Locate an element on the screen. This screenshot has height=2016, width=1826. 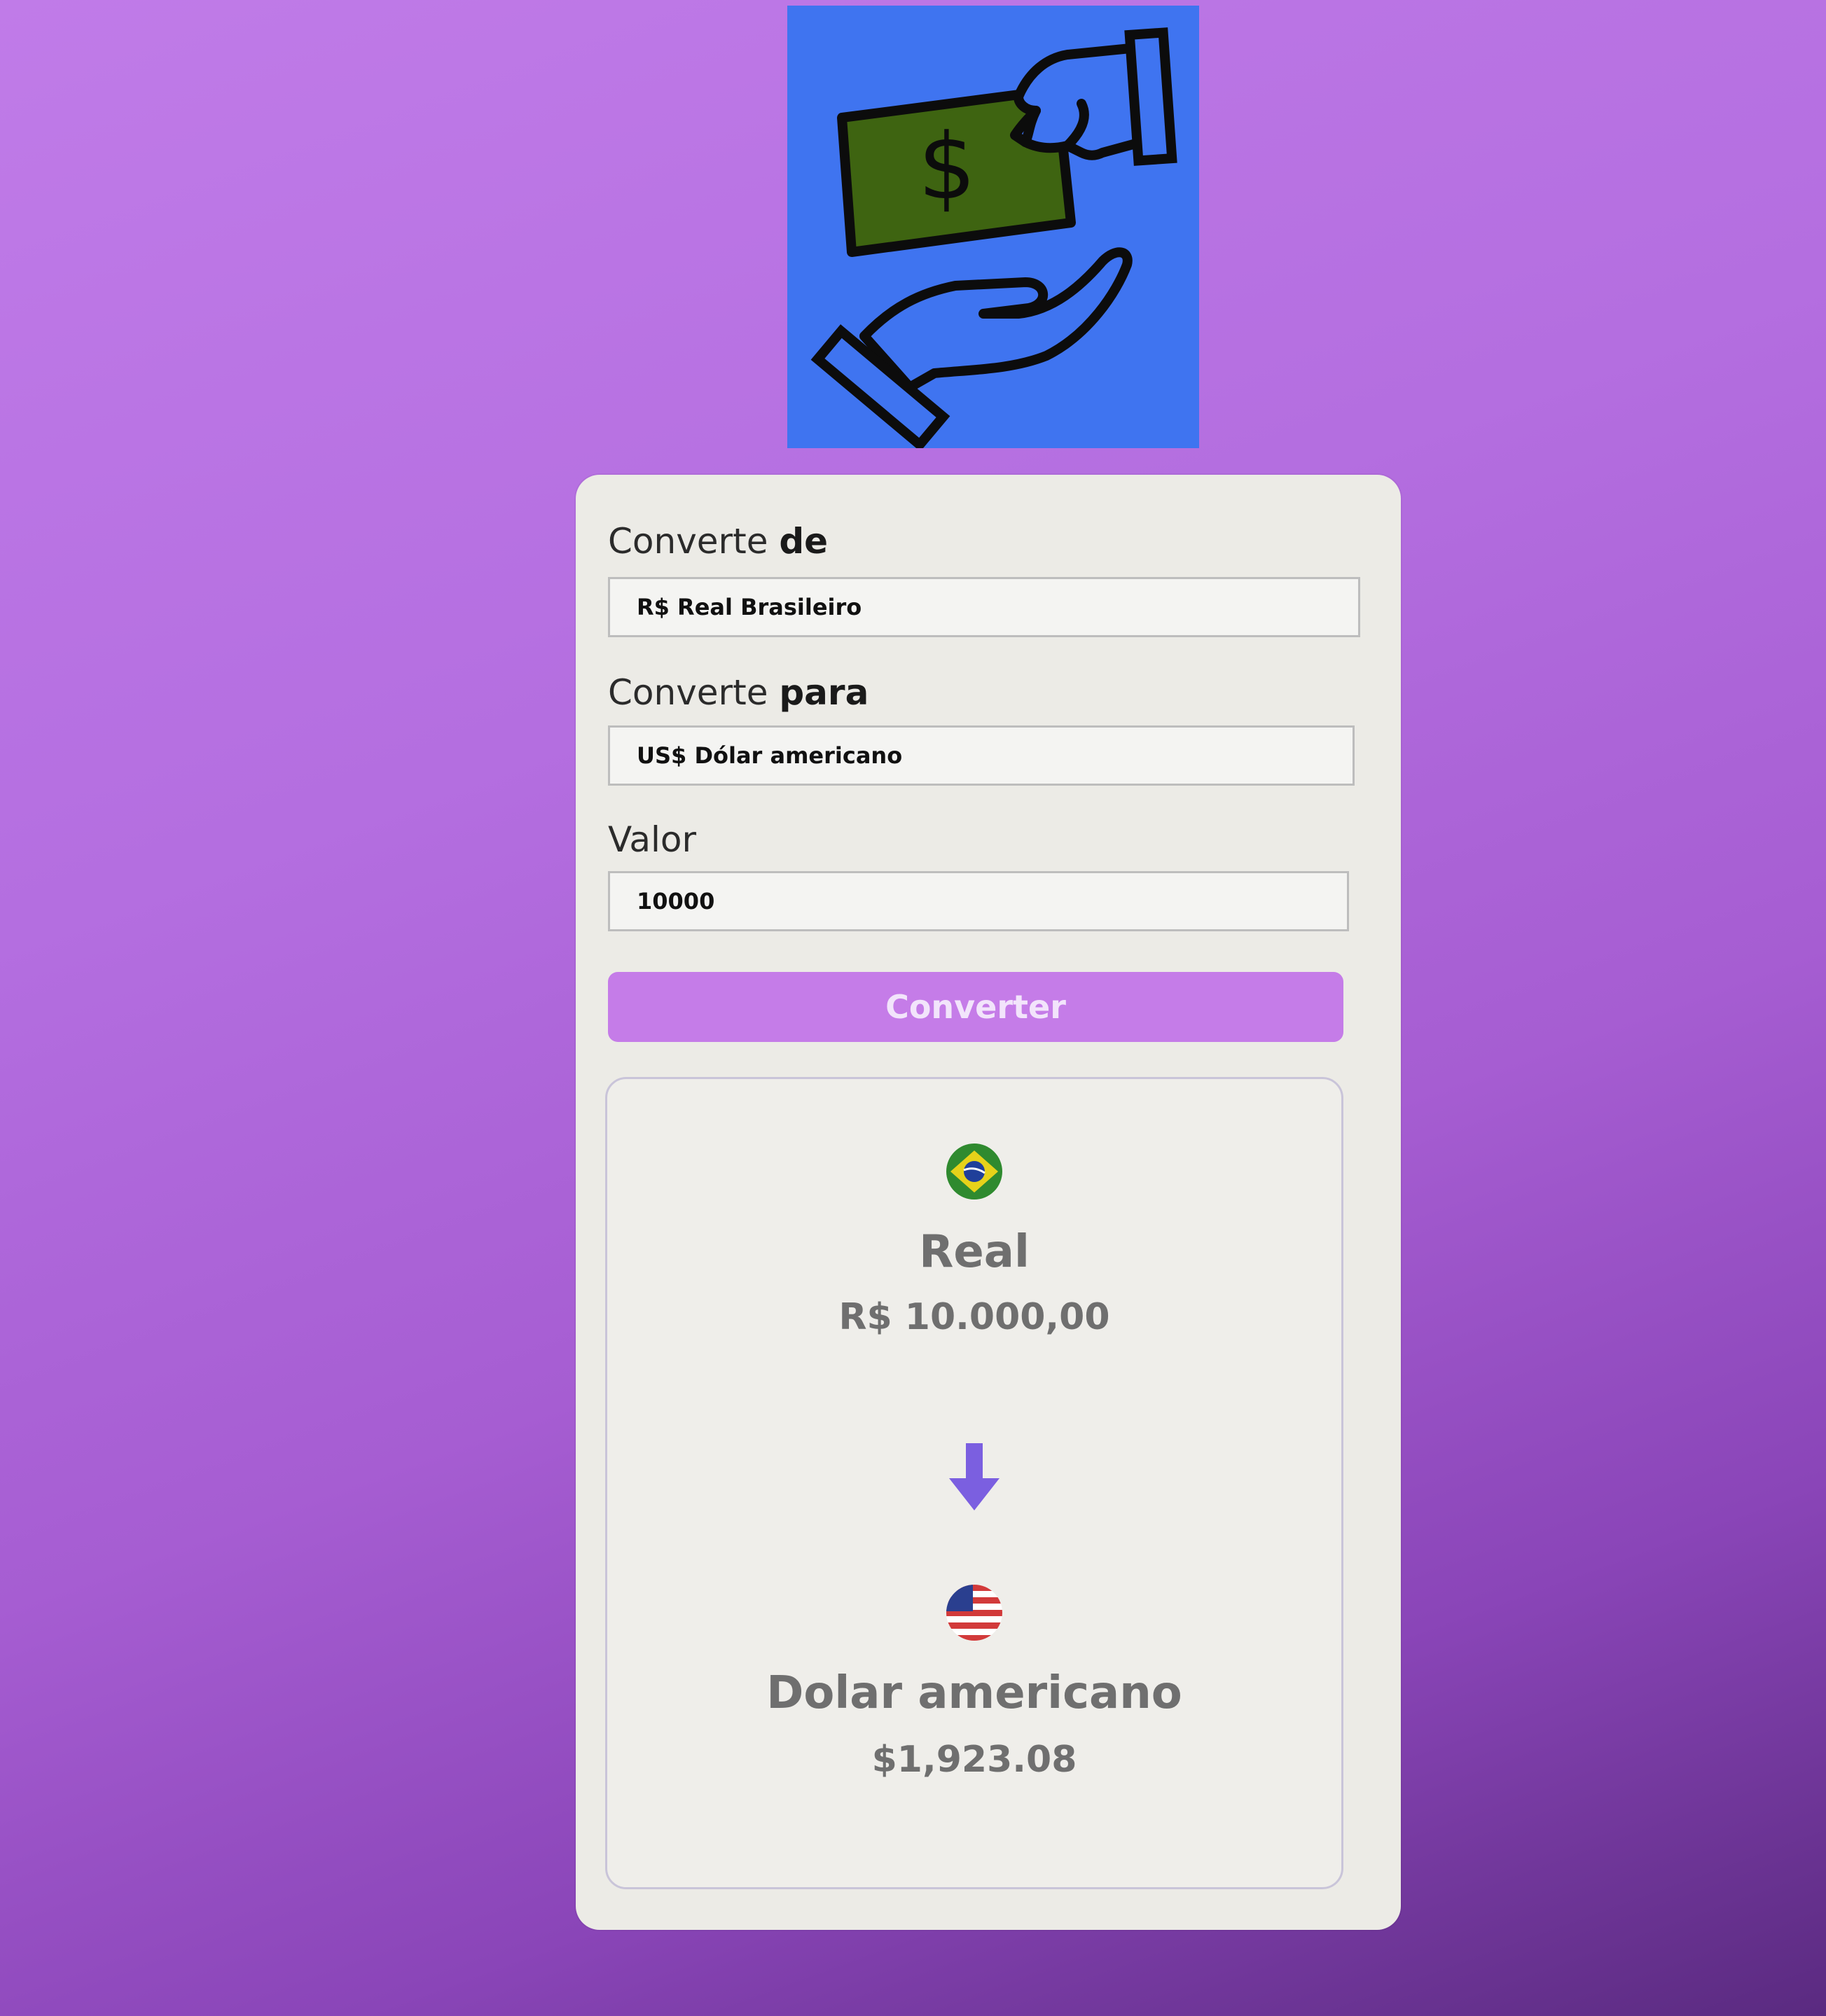
from-label-bold: de is located at coordinates (804, 541).